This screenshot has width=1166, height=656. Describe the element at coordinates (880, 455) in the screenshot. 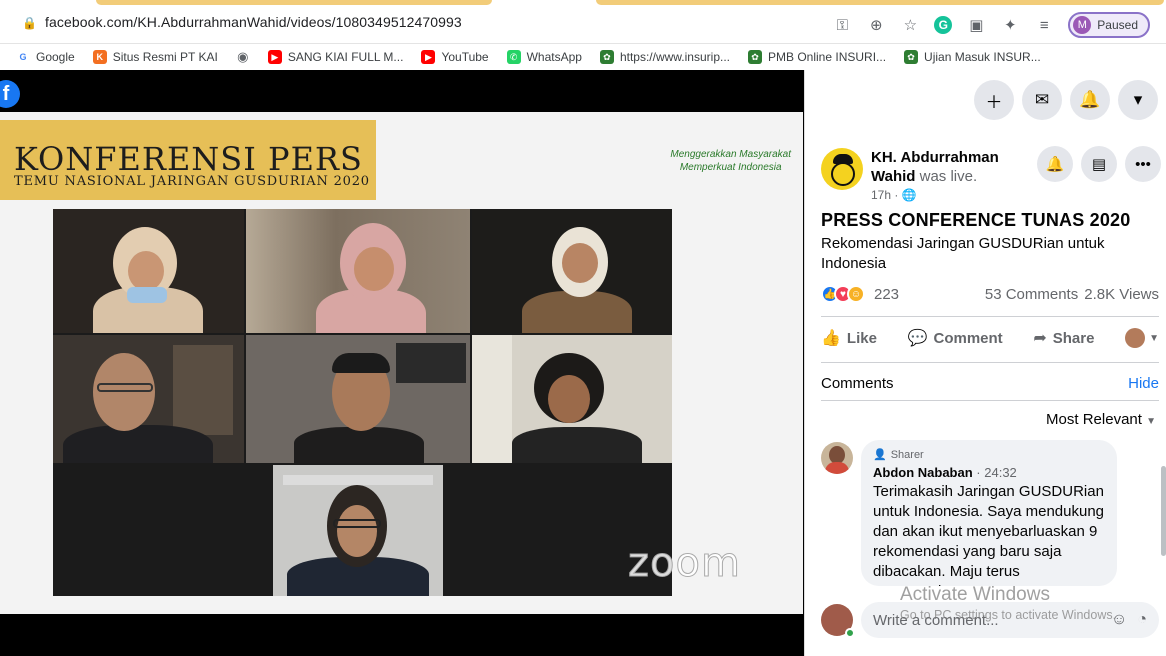

I see `sharer-person-icon: 👤` at that location.